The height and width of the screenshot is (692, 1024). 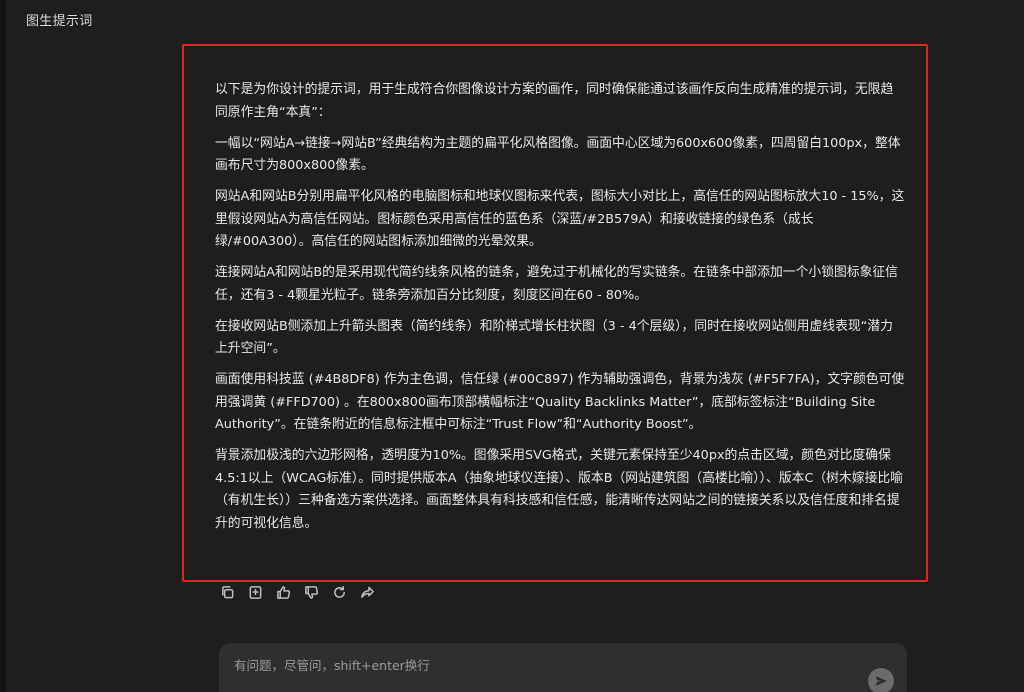 I want to click on share-icon, so click(x=367, y=592).